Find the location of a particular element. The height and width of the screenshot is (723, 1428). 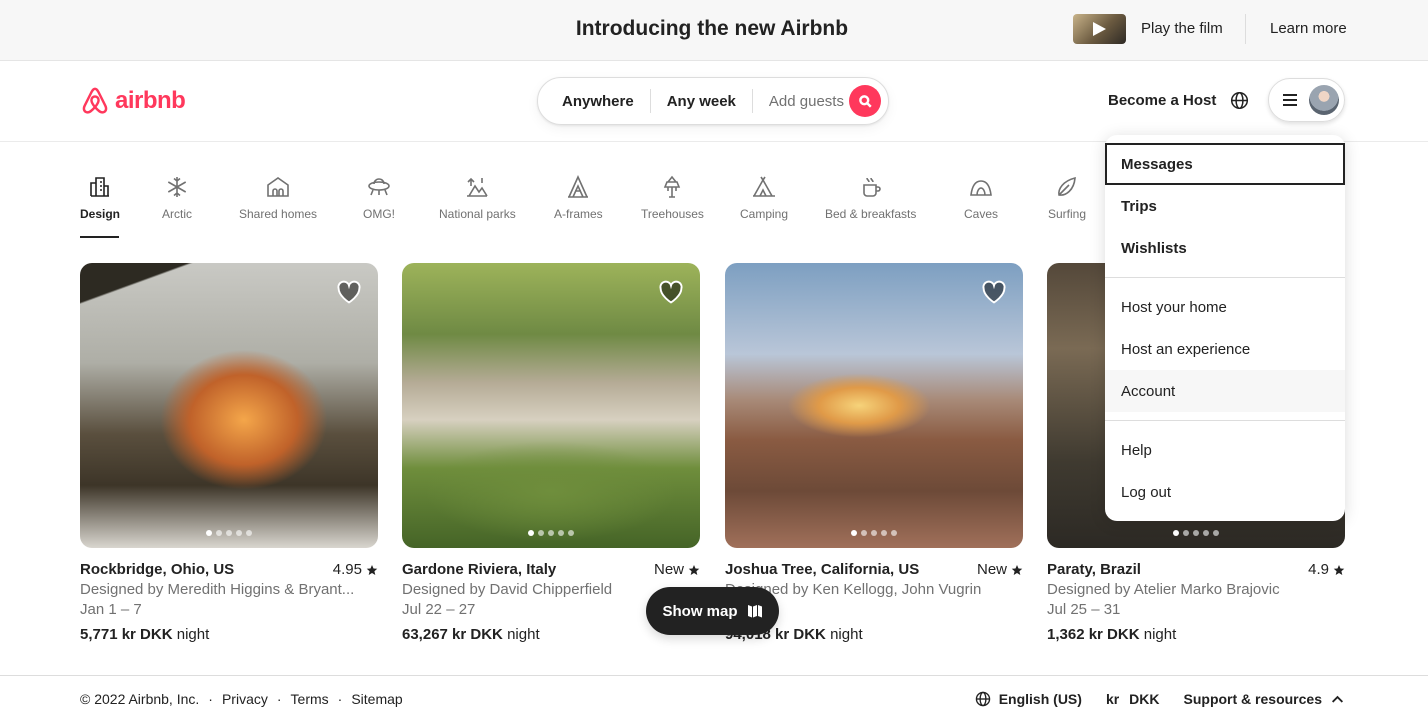

search-any-week: Any week is located at coordinates (701, 101).